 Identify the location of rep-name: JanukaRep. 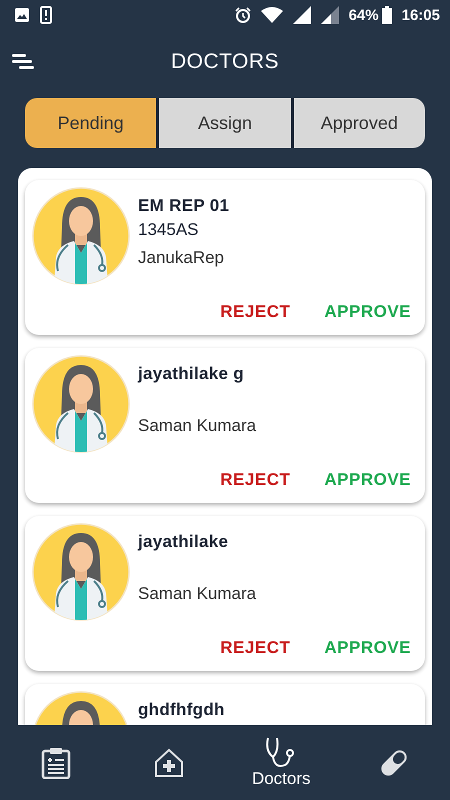
(182, 258).